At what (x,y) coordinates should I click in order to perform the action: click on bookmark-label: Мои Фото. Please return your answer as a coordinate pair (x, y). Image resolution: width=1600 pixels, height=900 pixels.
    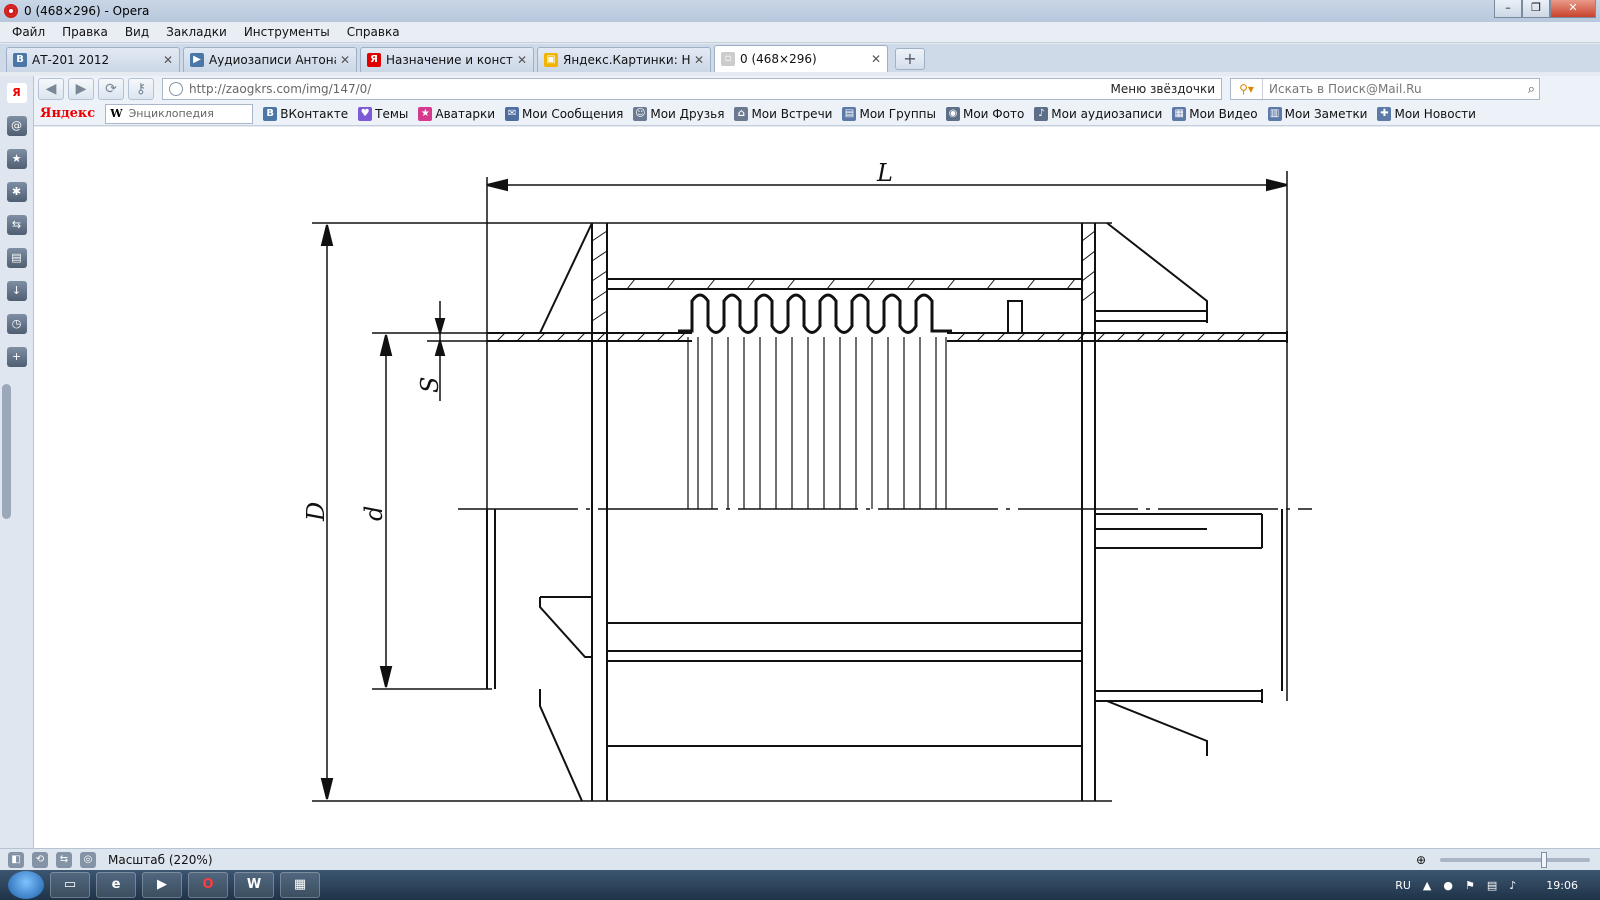
    Looking at the image, I should click on (993, 113).